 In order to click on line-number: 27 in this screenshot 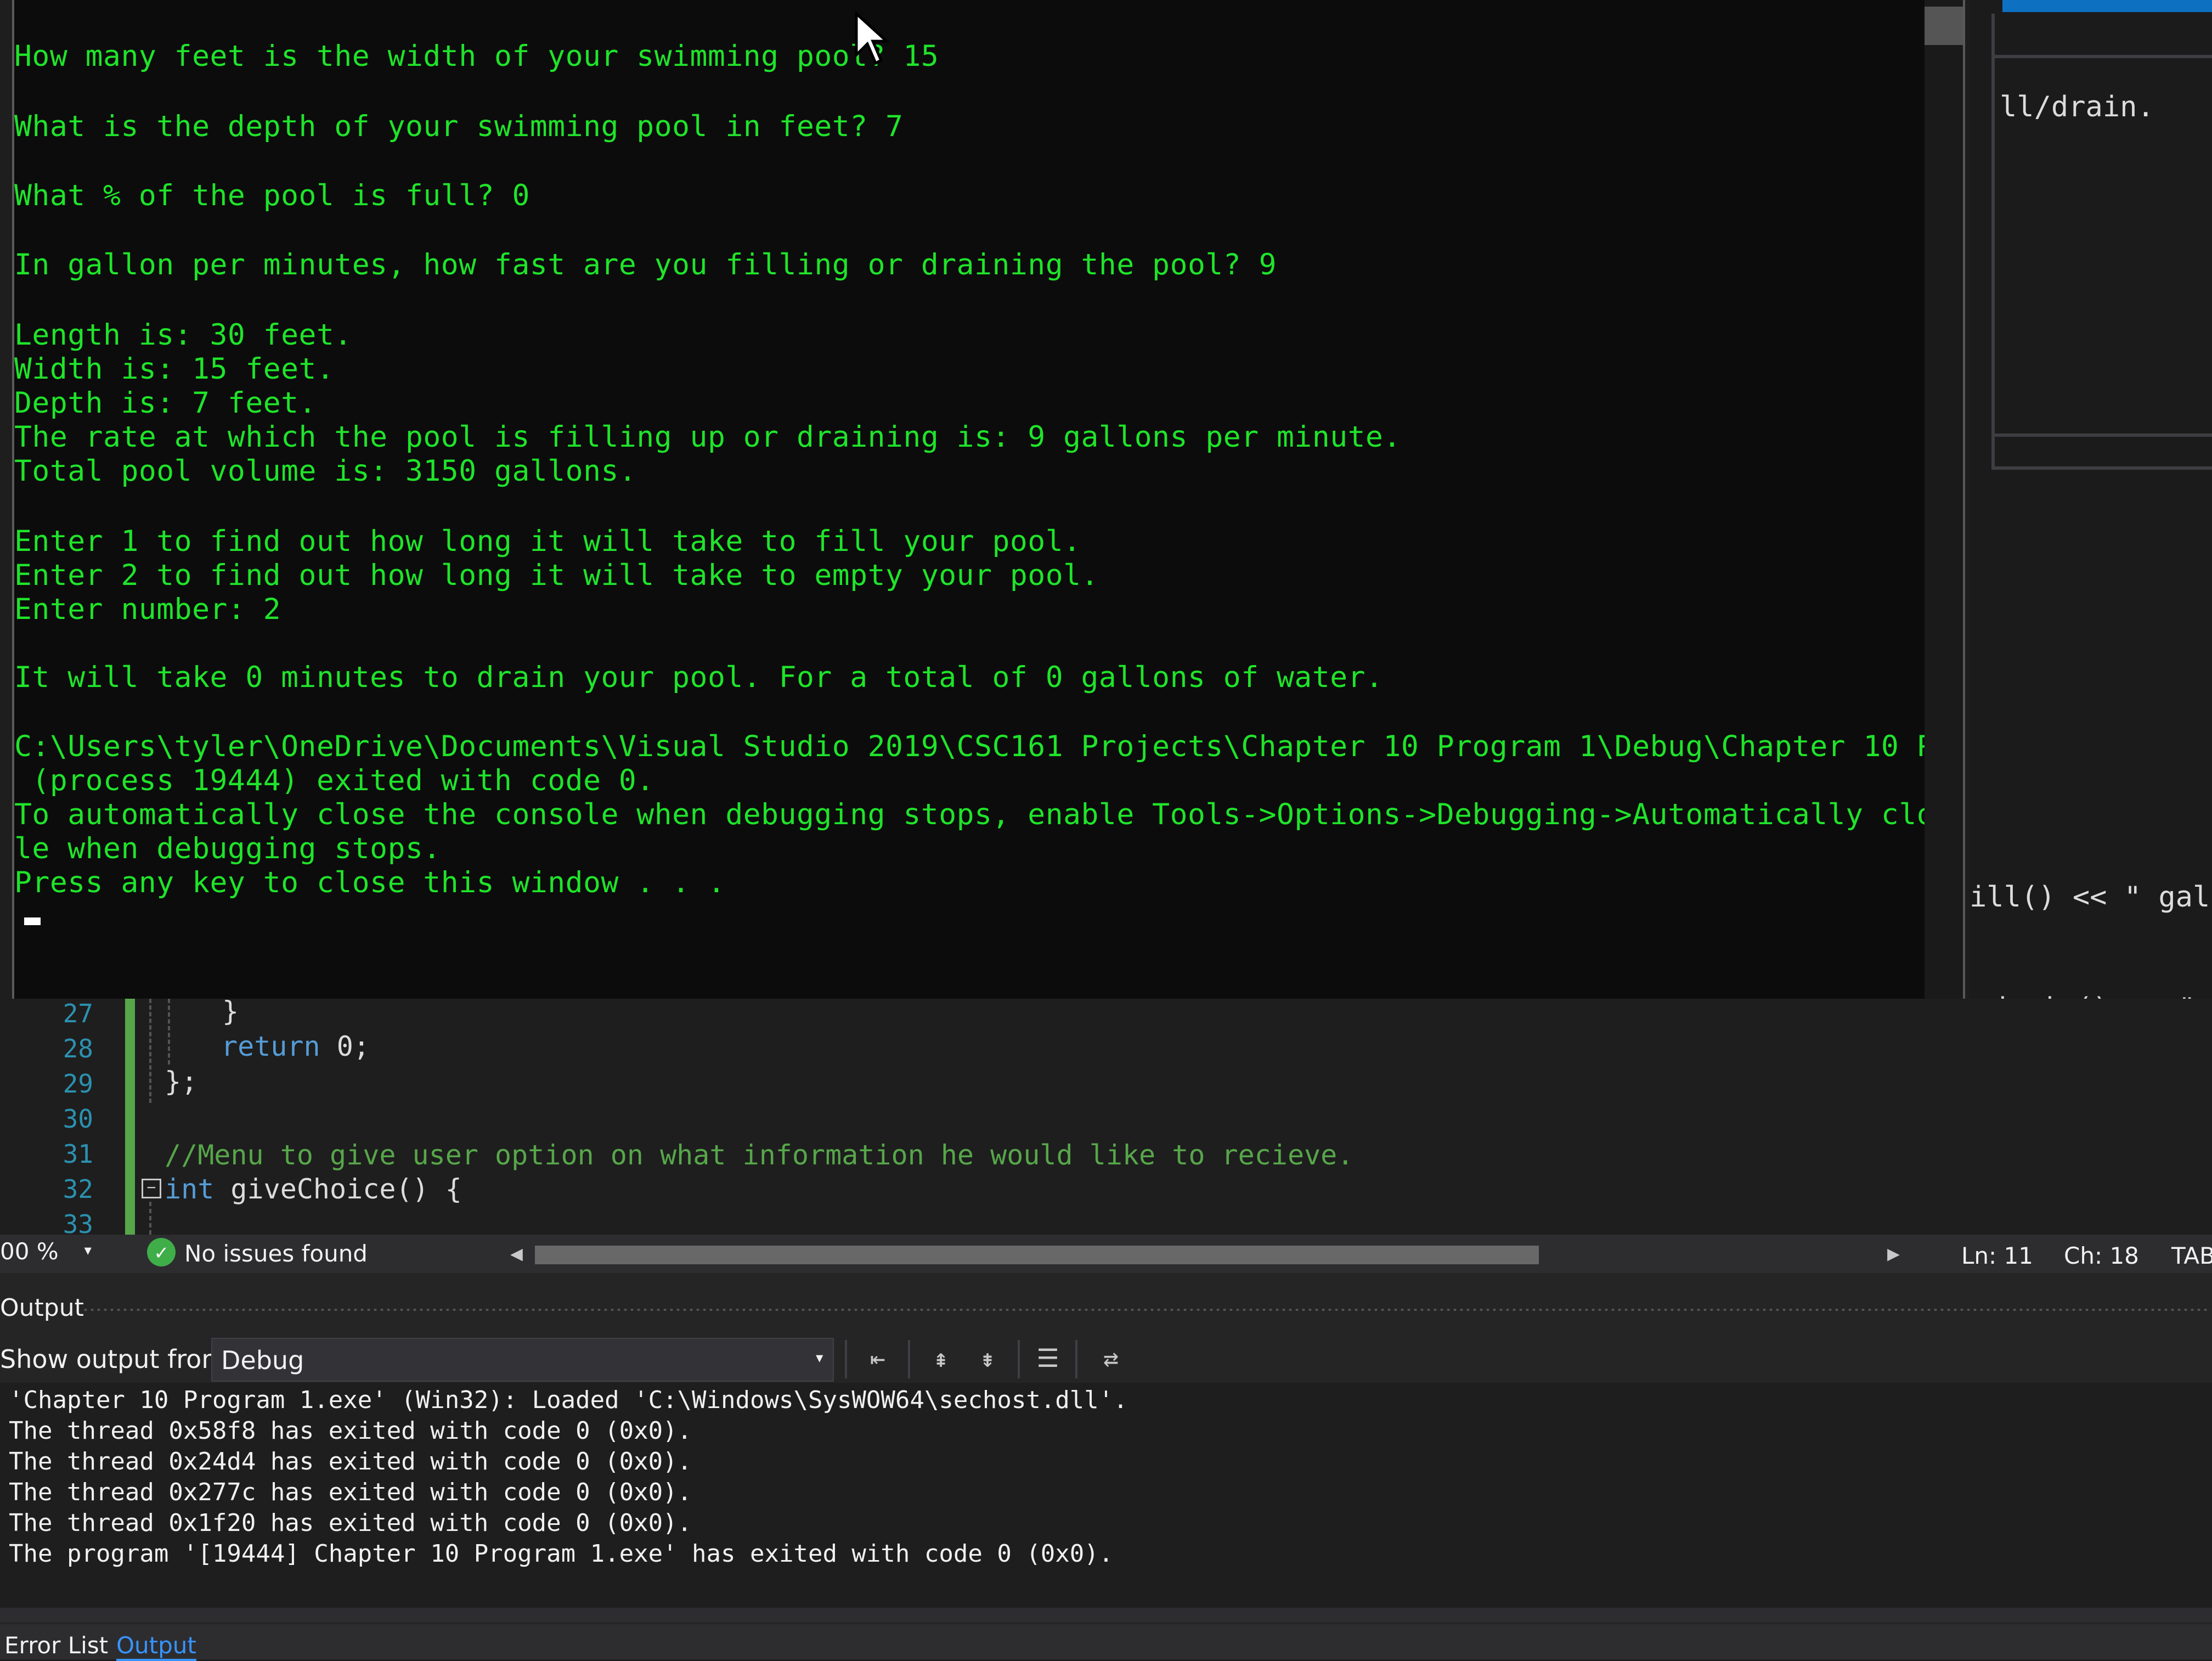, I will do `click(78, 1013)`.